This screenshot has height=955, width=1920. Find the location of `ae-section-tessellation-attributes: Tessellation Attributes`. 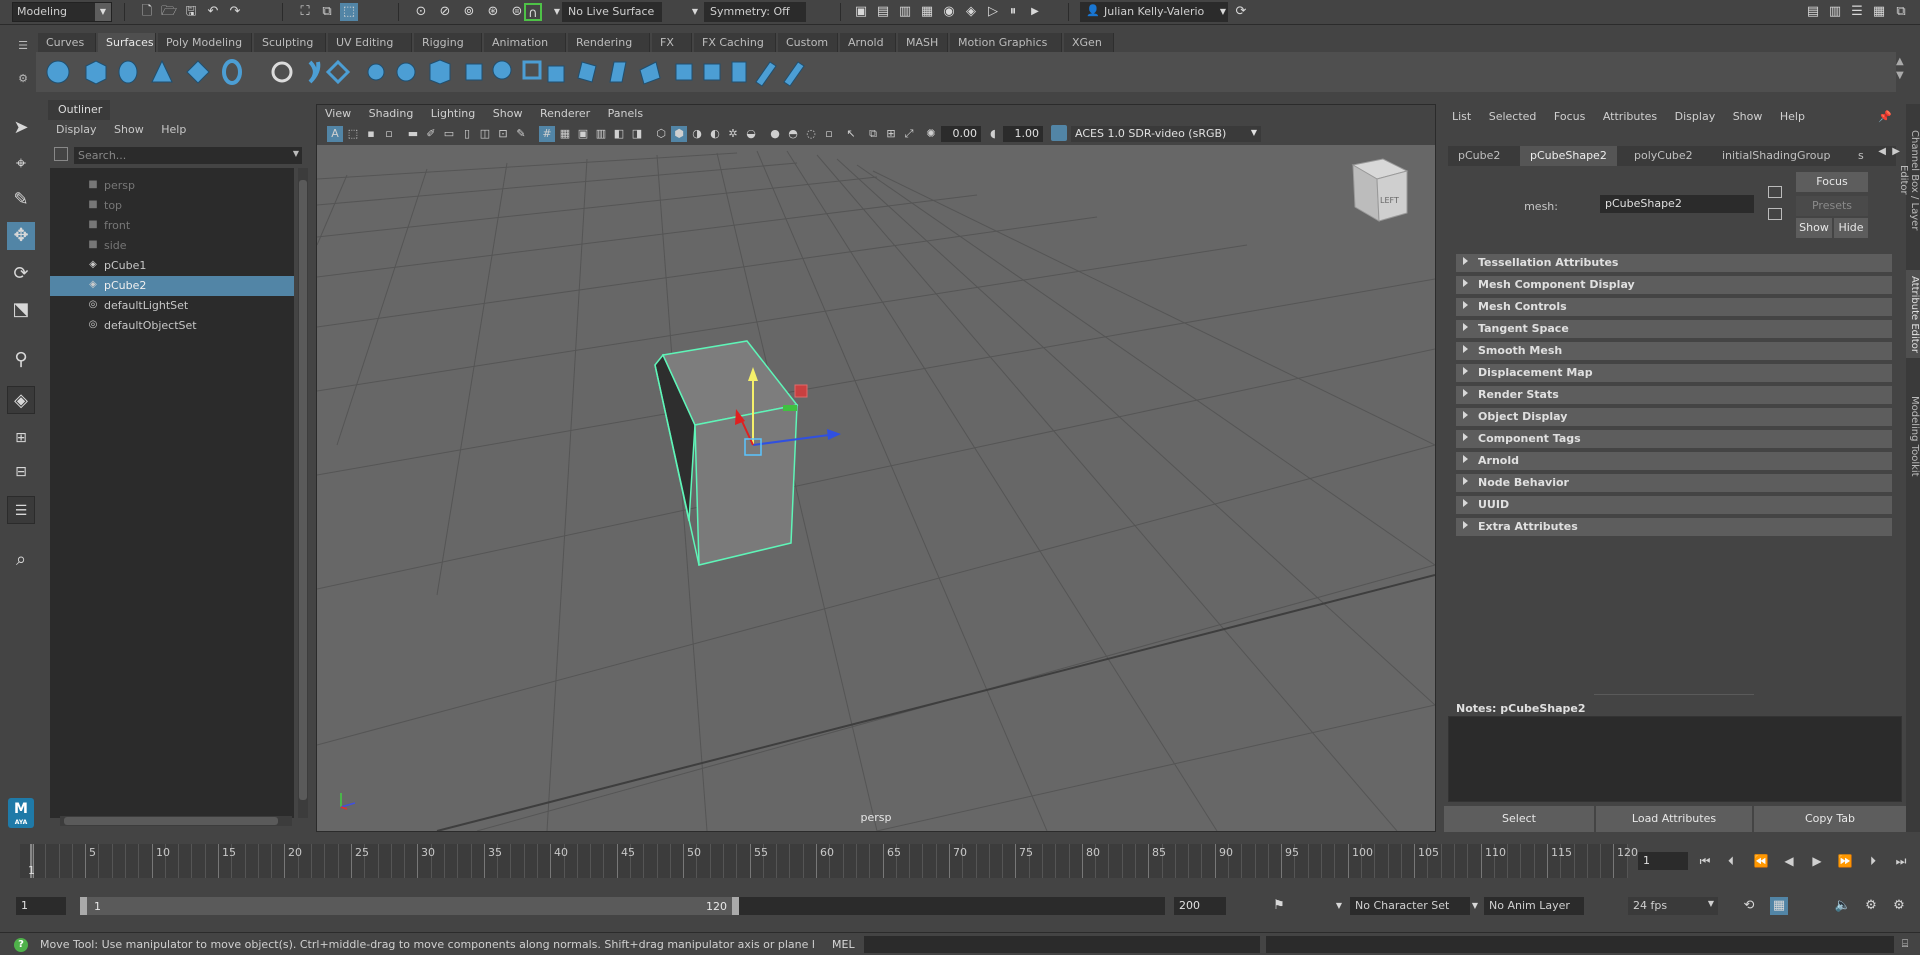

ae-section-tessellation-attributes: Tessellation Attributes is located at coordinates (1674, 263).